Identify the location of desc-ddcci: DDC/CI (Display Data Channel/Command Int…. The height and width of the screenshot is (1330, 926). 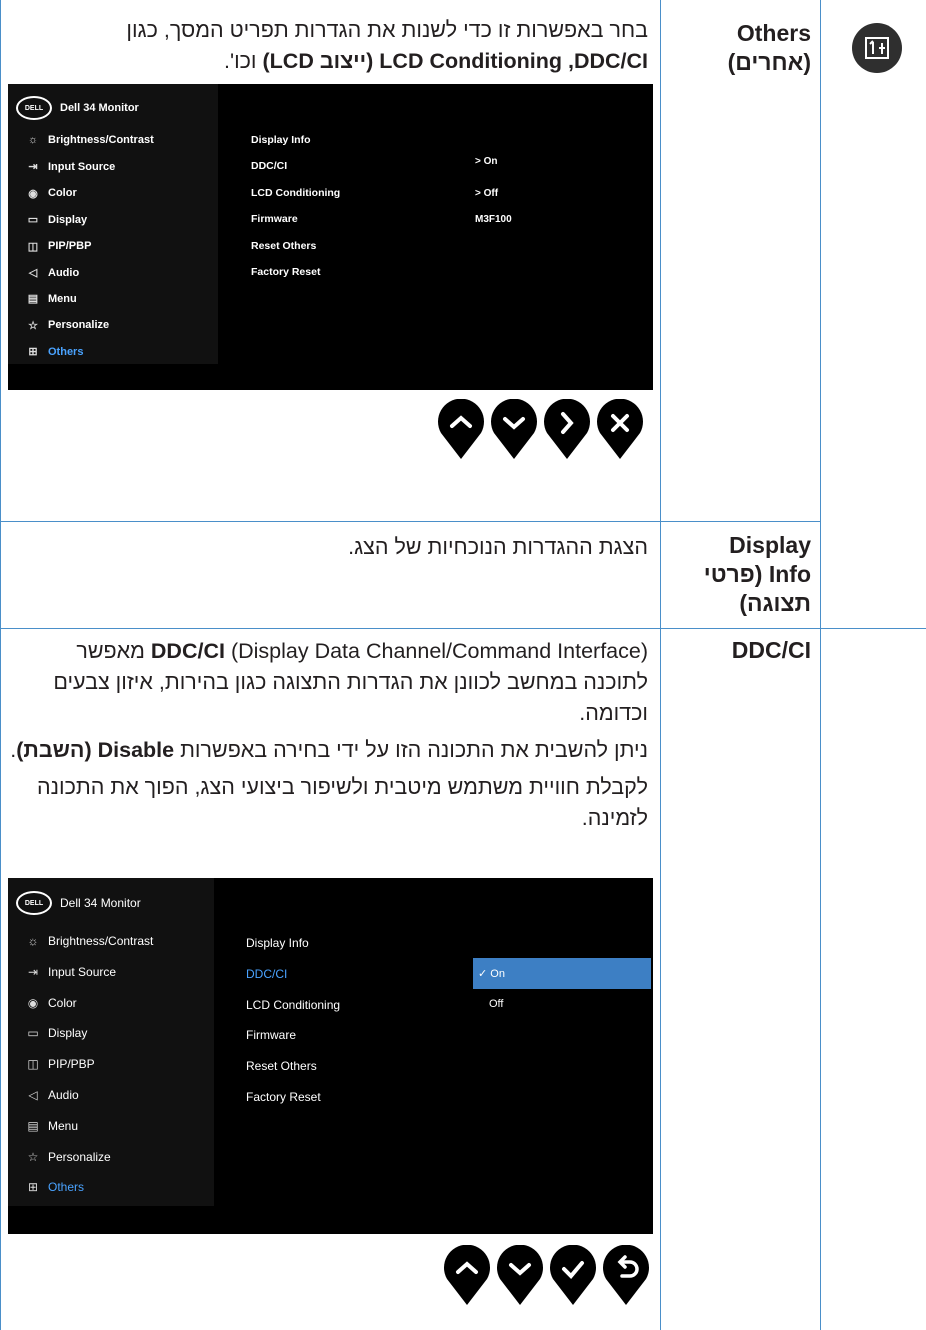
(329, 734).